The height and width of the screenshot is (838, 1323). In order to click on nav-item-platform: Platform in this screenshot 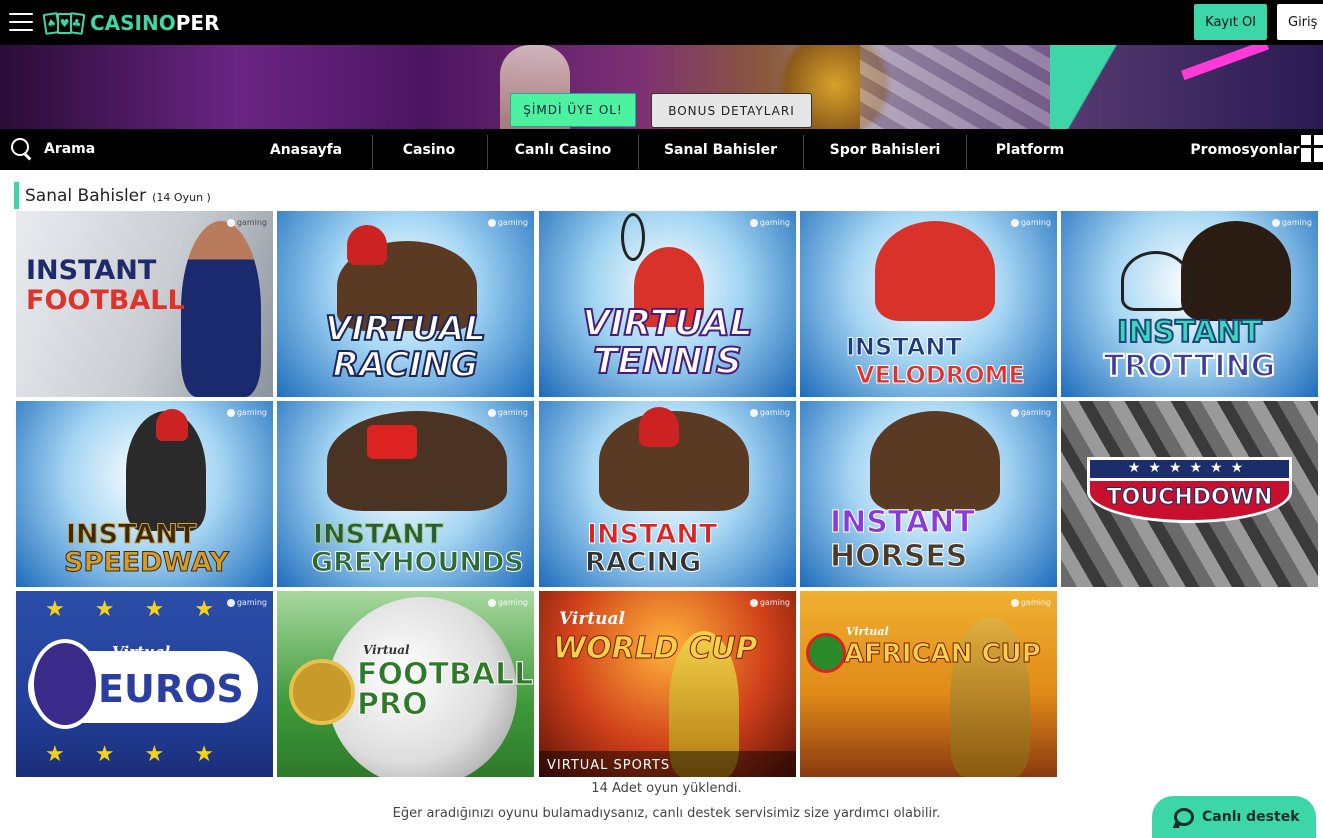, I will do `click(1030, 149)`.